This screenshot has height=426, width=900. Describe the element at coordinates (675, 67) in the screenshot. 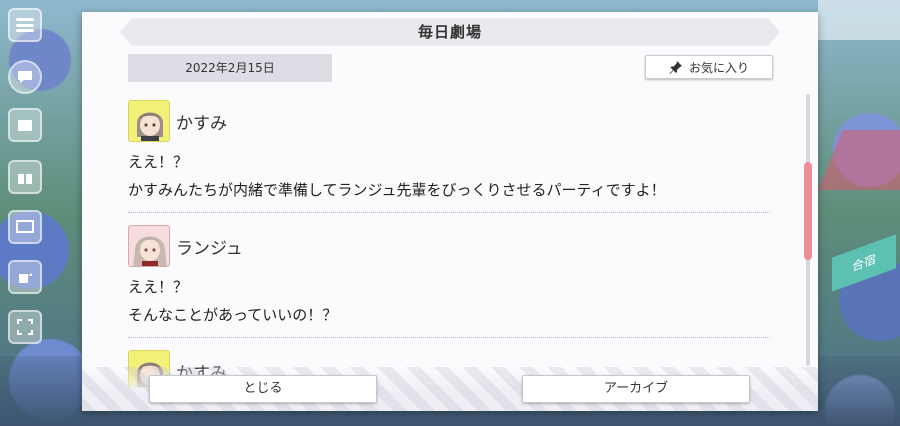

I see `pin-icon` at that location.